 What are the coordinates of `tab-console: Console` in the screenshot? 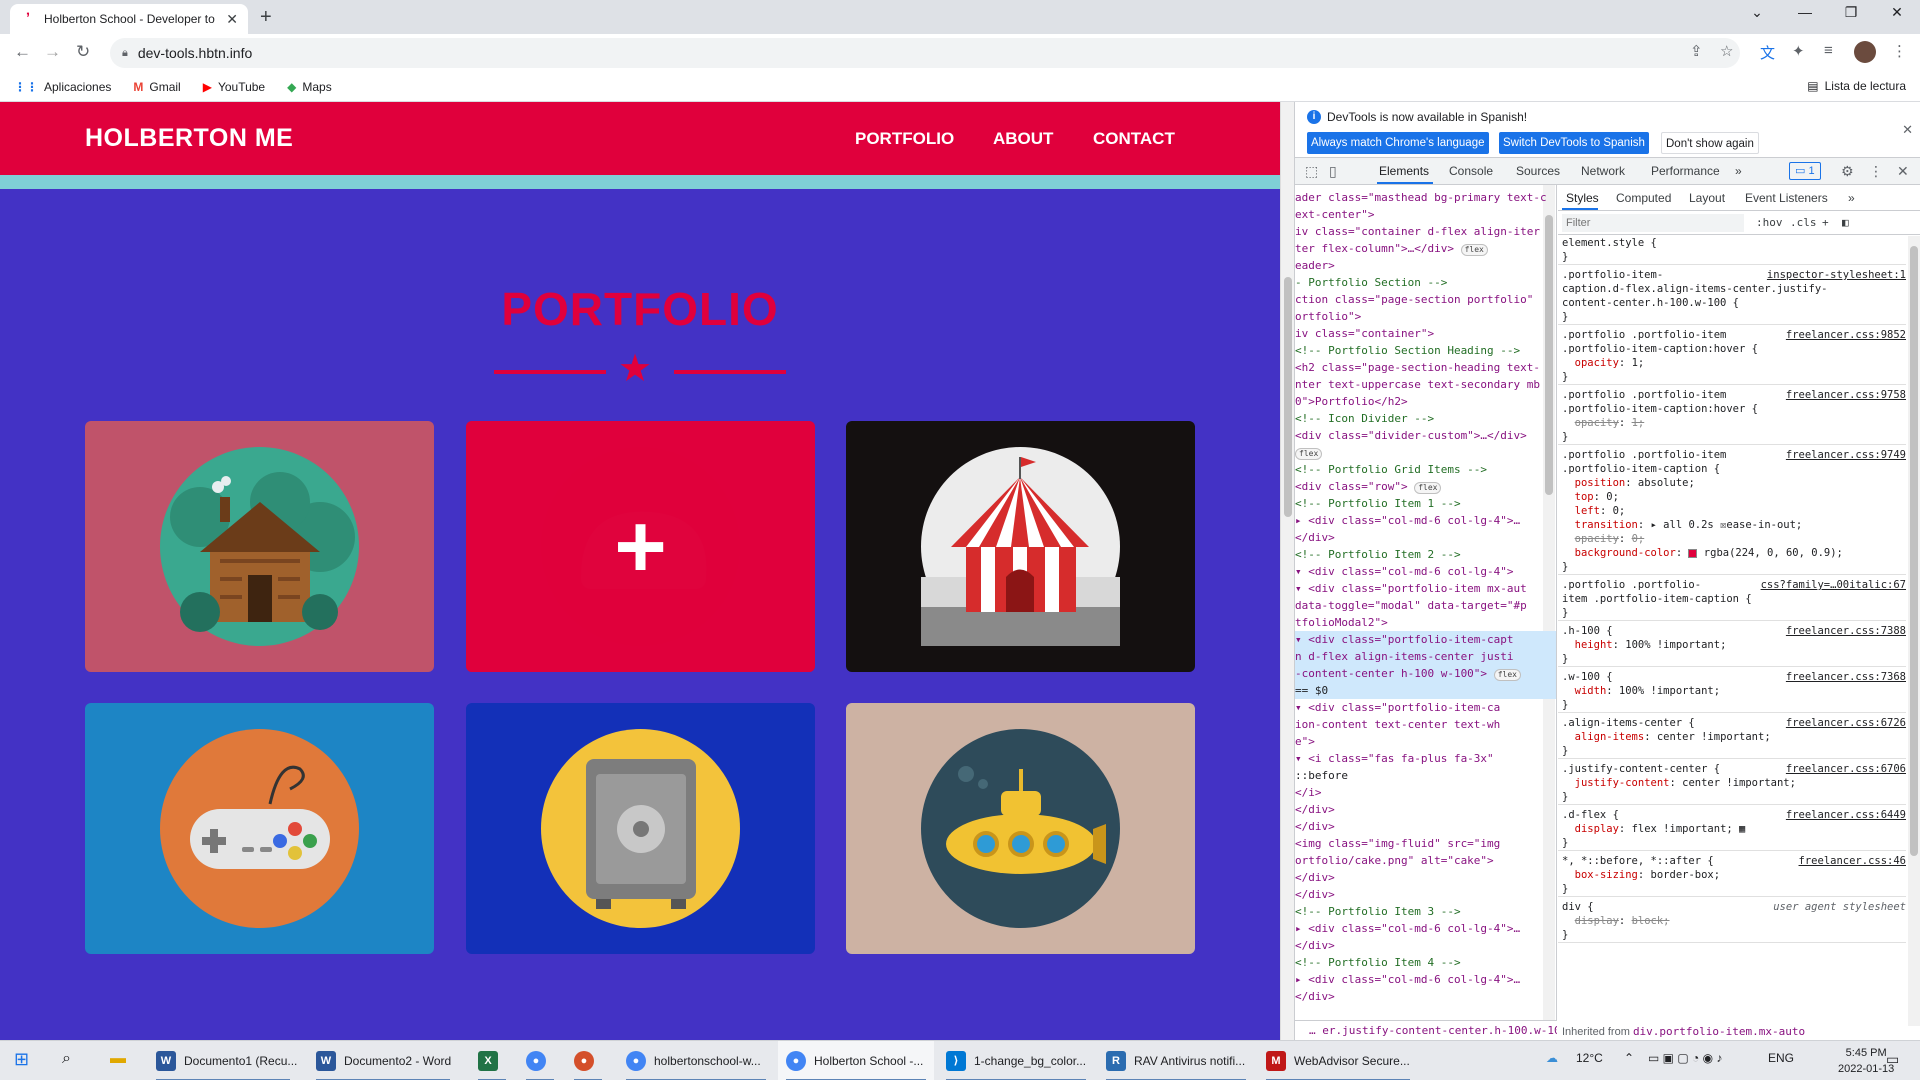 It's located at (1471, 171).